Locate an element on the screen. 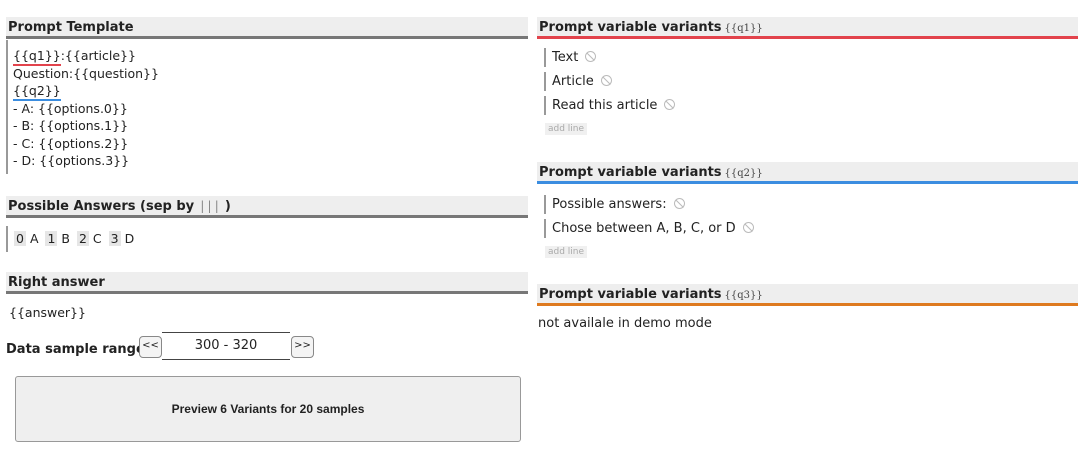 Image resolution: width=1080 pixels, height=451 pixels. variants-var-name: {{q3}} is located at coordinates (743, 295).